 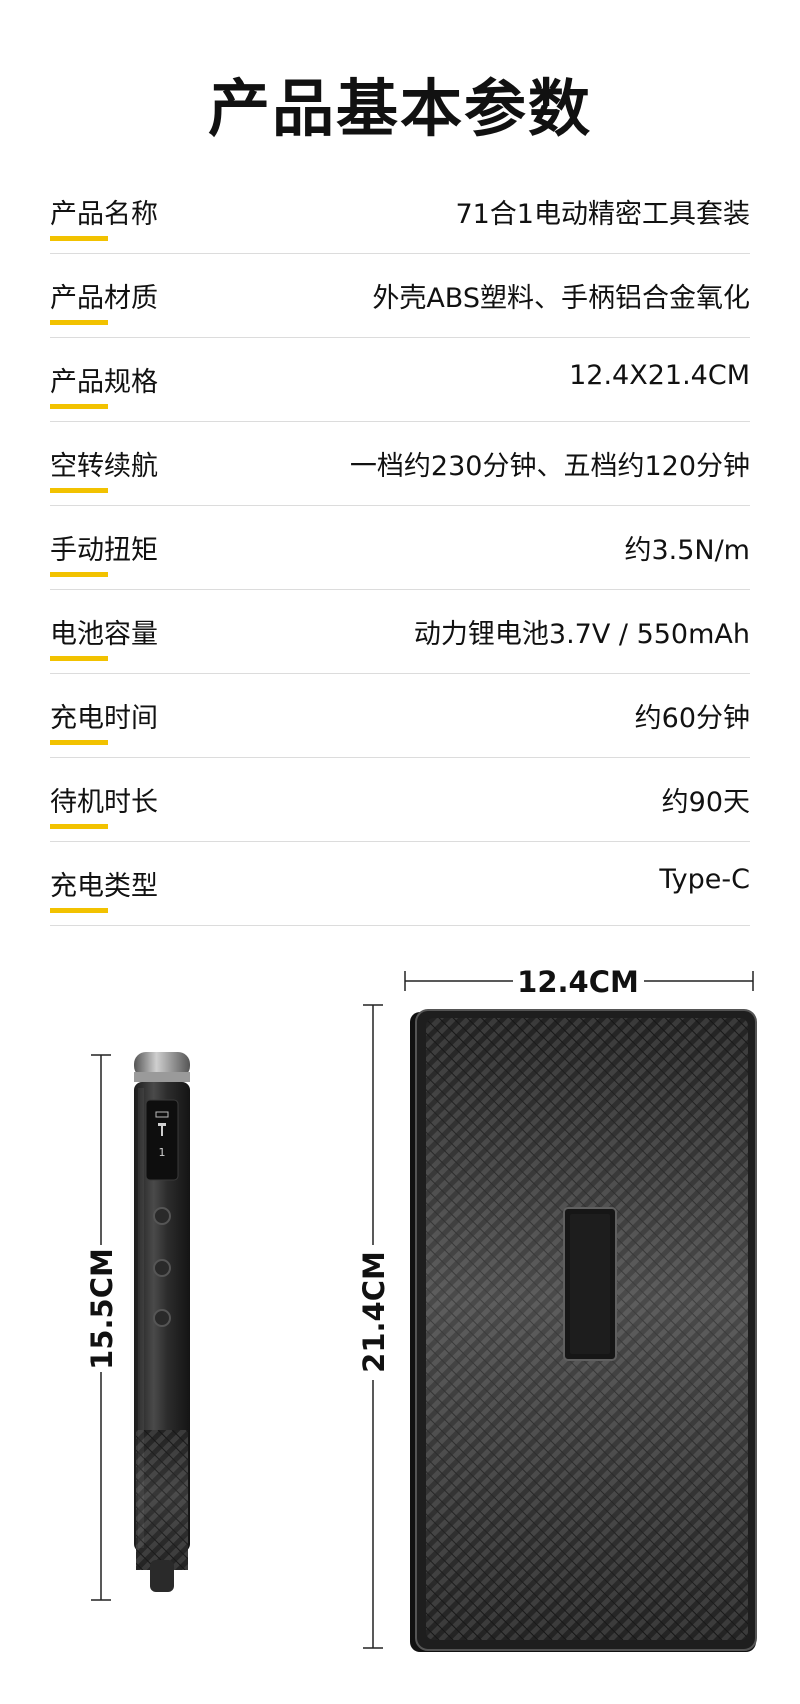 I want to click on spec-row: 充电类型 Type-C, so click(x=400, y=884).